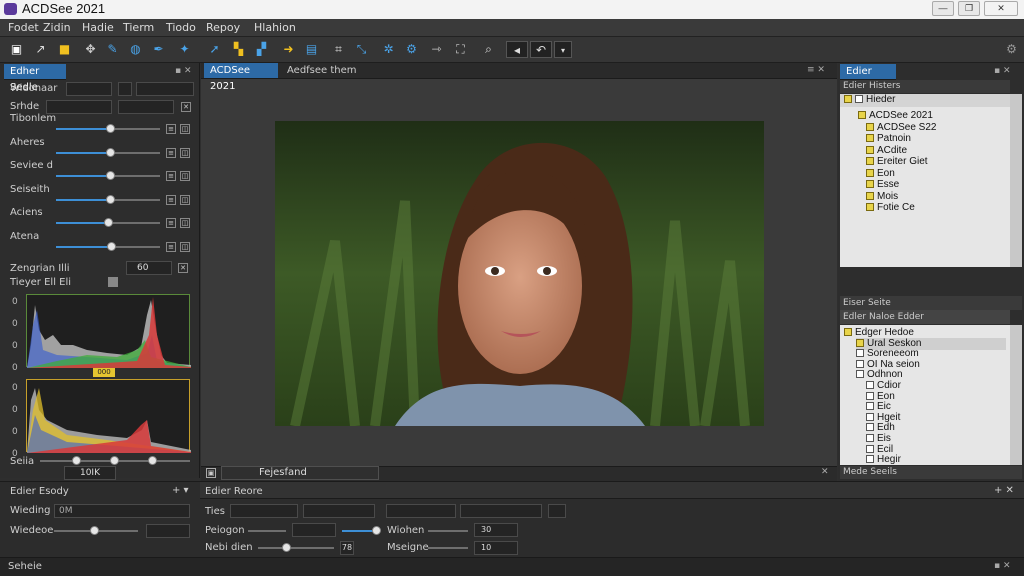 The image size is (1024, 576). What do you see at coordinates (347, 548) in the screenshot?
I see `bottom-row-value: 78` at bounding box center [347, 548].